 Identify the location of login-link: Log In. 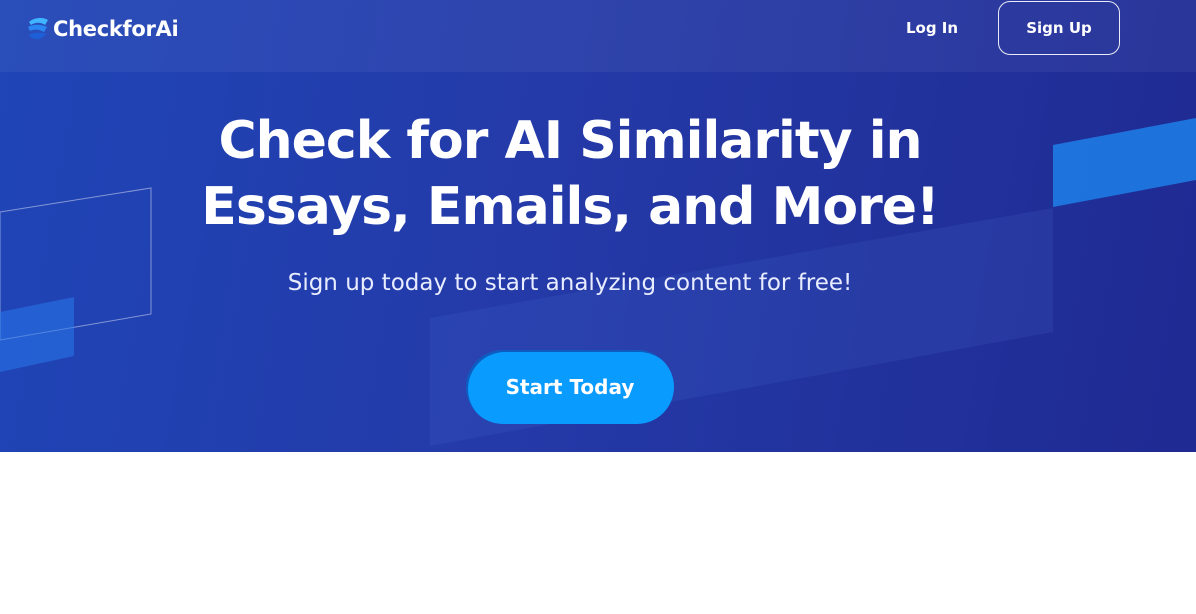
(932, 28).